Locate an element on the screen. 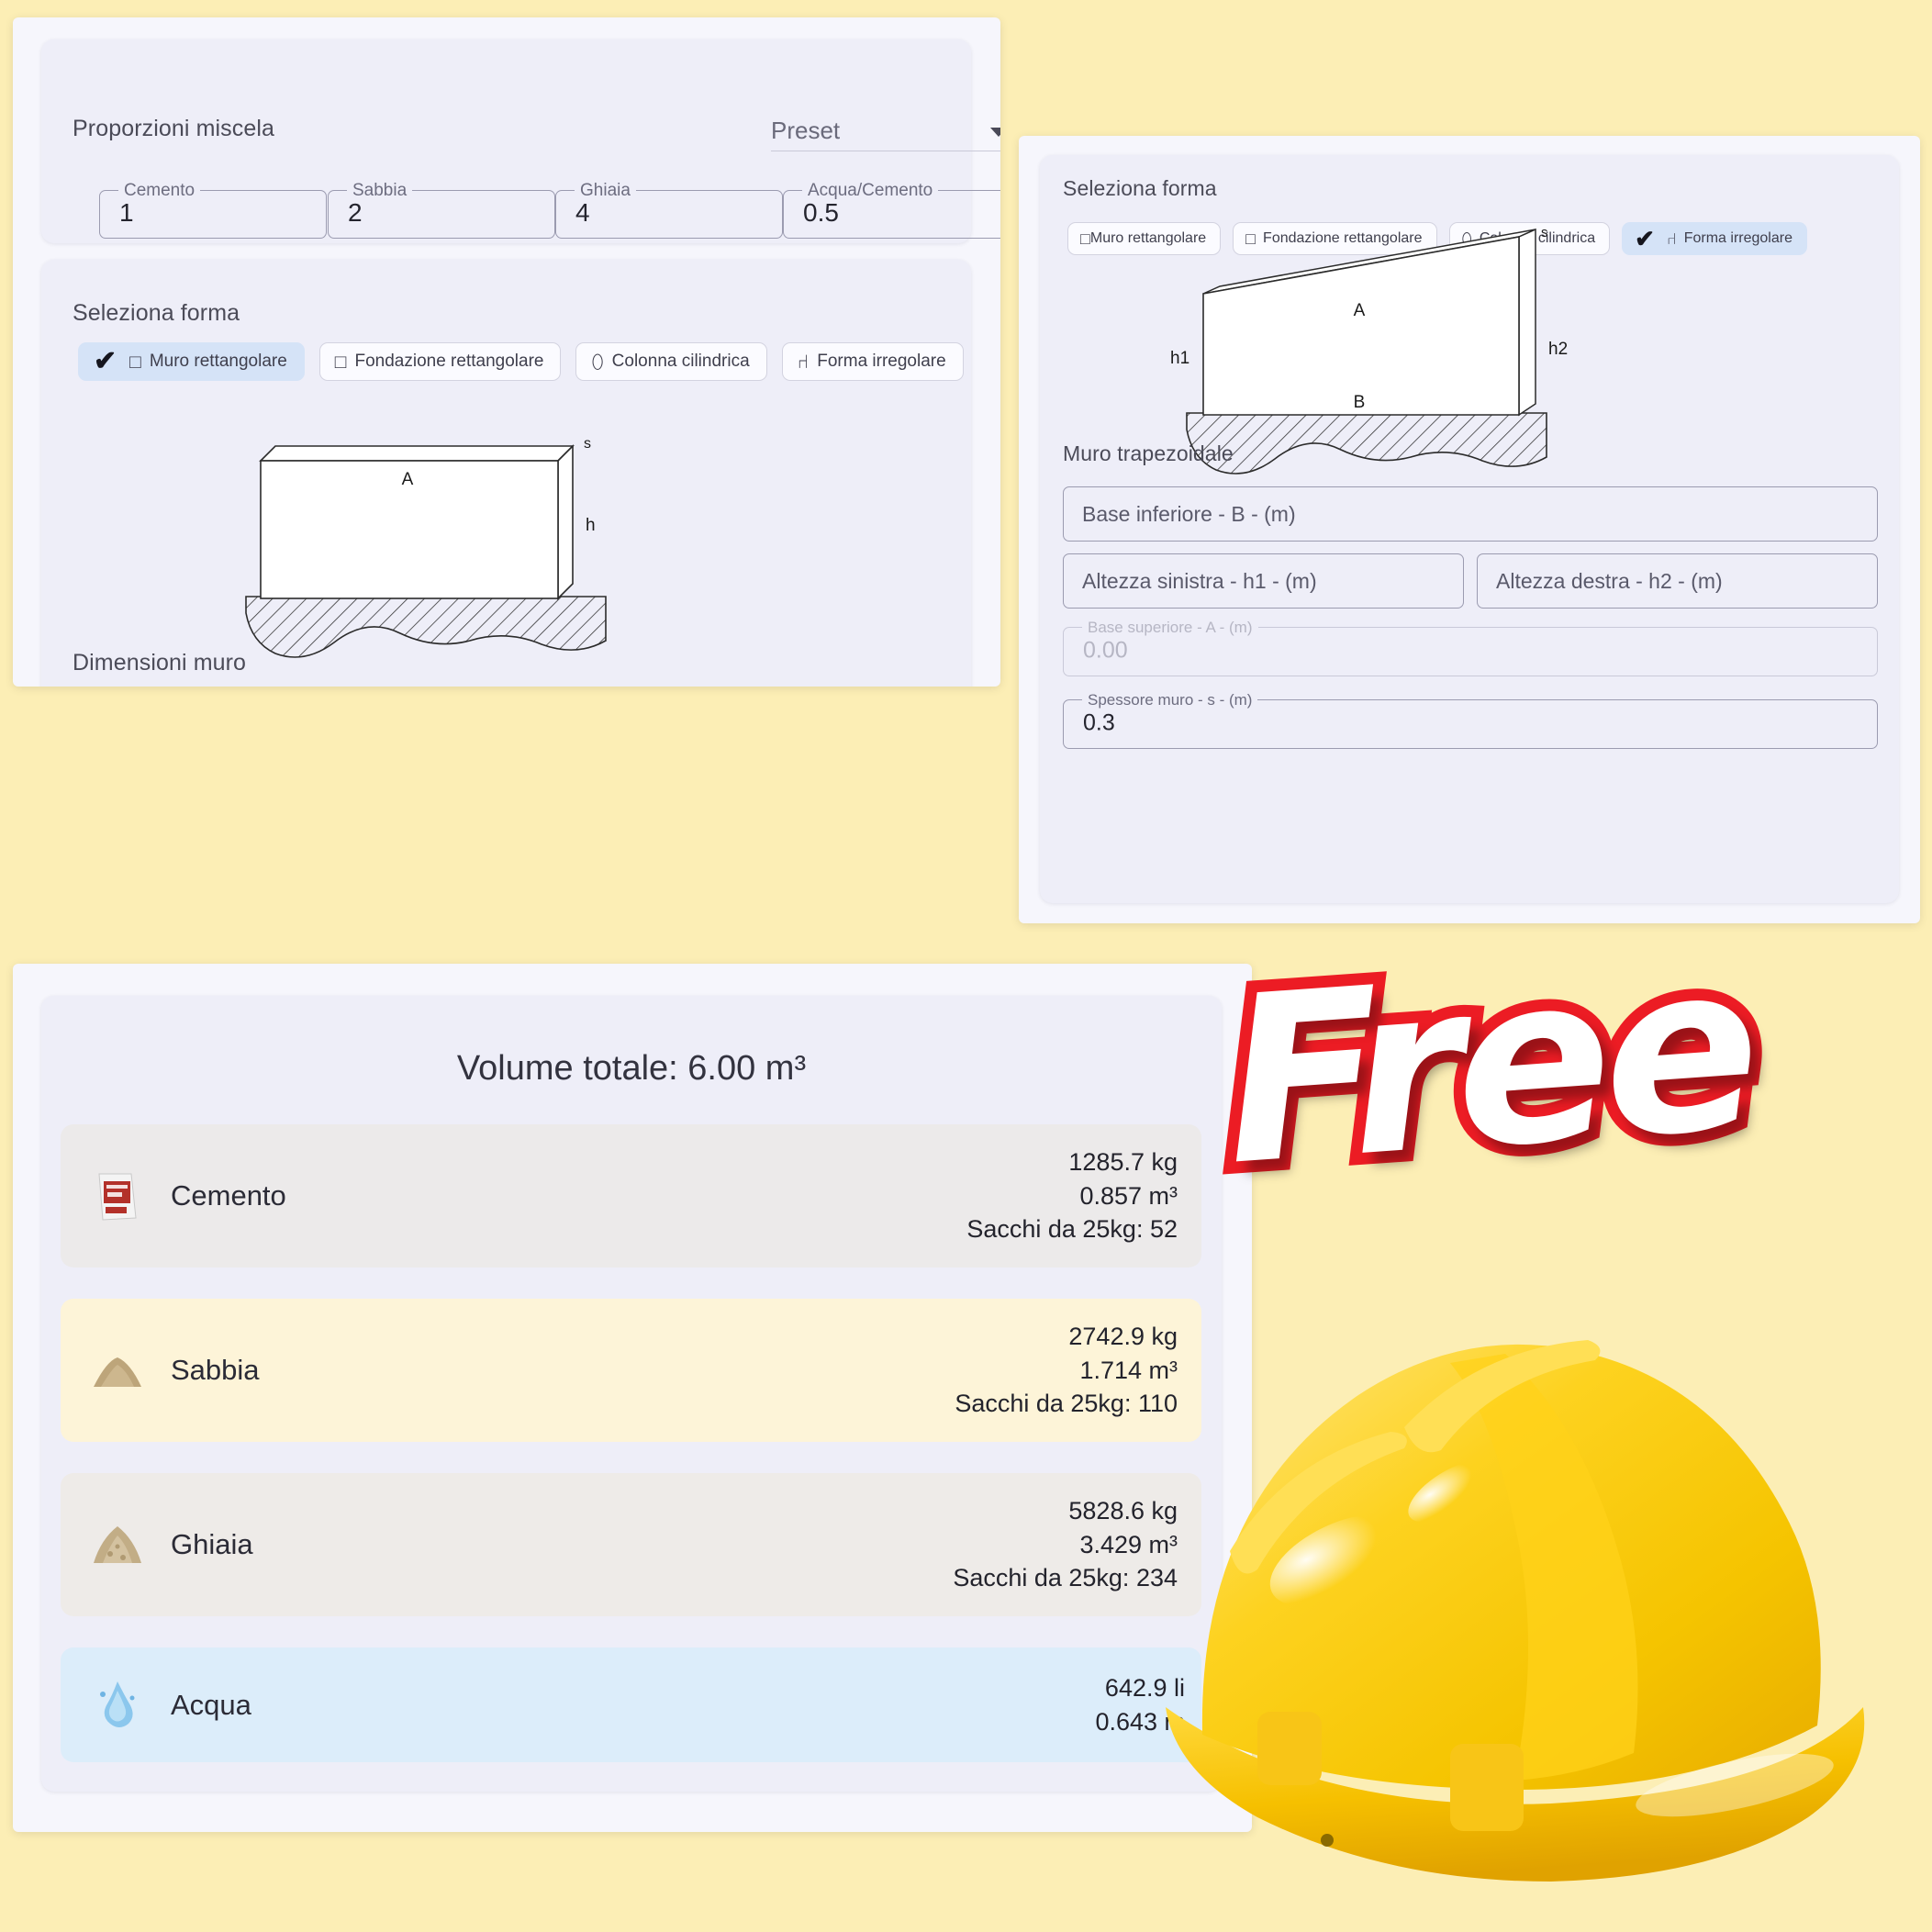 The image size is (1932, 1932). base-inferiore-input: Base inferiore - B - (m) is located at coordinates (1470, 514).